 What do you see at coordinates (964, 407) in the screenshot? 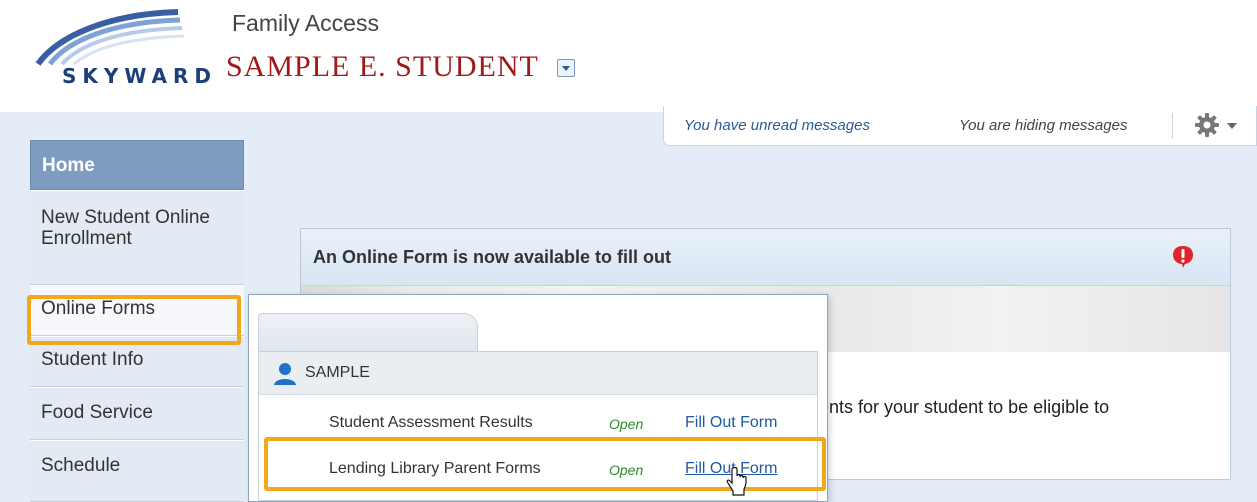
I see `panel-body-text: ents for your student to be eligible to` at bounding box center [964, 407].